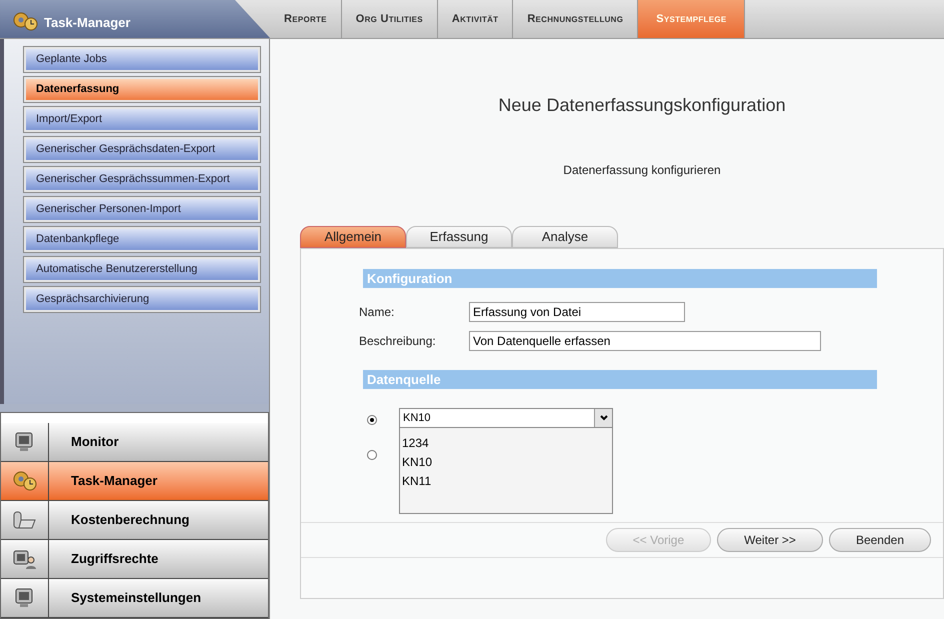 The image size is (944, 619). What do you see at coordinates (134, 442) in the screenshot?
I see `module-item: Monitor` at bounding box center [134, 442].